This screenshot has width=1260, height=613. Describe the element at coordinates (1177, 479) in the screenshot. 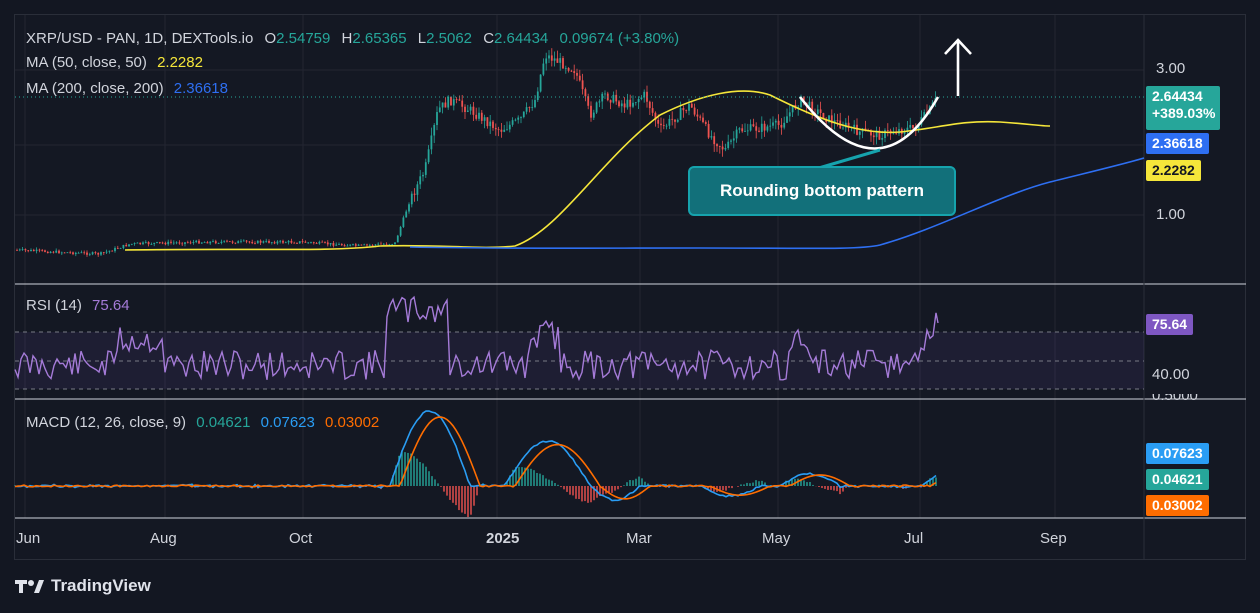

I see `macd-macd-tag: 0.04621` at that location.